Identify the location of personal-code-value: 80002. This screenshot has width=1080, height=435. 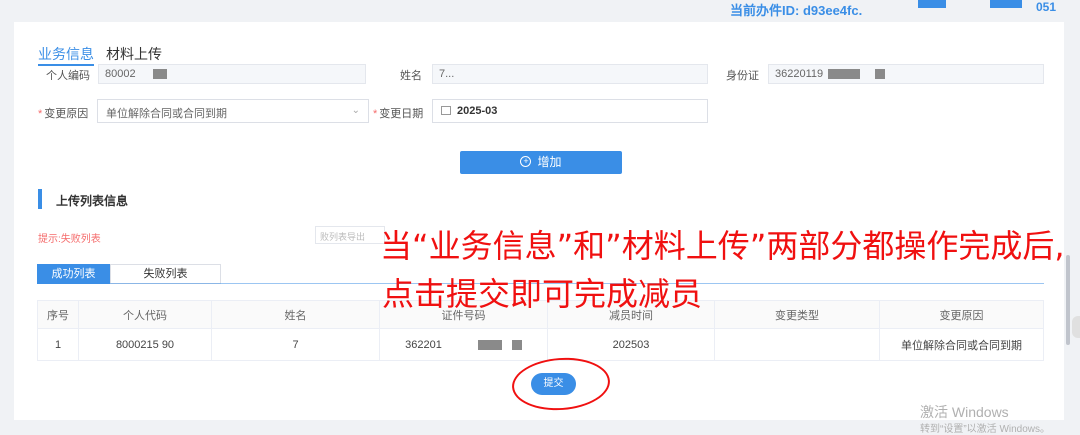
(120, 74).